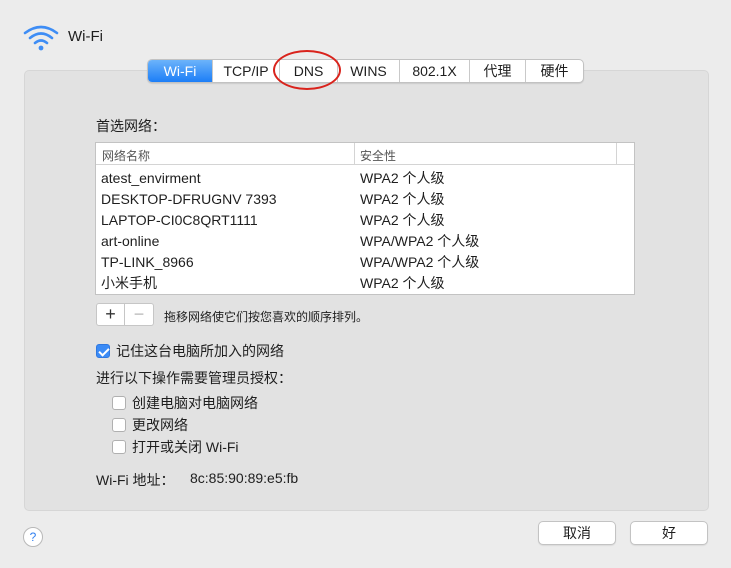  What do you see at coordinates (119, 447) in the screenshot?
I see `toggle-wifi-checkbox` at bounding box center [119, 447].